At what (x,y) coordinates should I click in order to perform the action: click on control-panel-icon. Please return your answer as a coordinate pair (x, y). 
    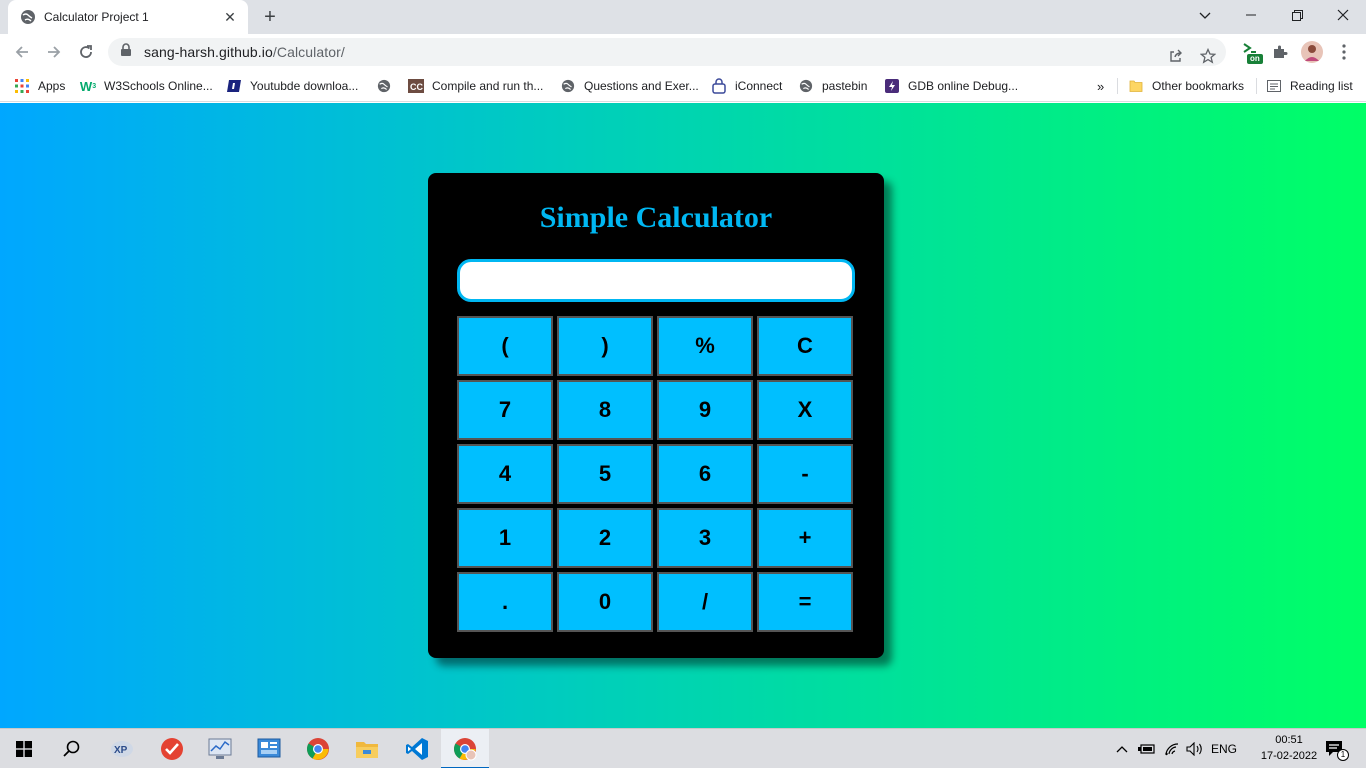
    Looking at the image, I should click on (269, 748).